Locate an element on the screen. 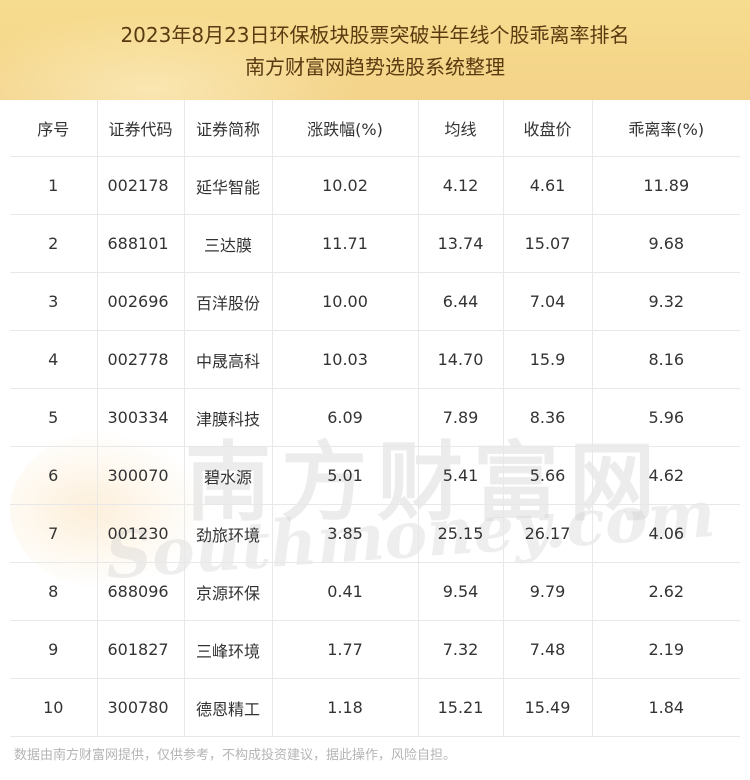  column-header: 均线 is located at coordinates (461, 128).